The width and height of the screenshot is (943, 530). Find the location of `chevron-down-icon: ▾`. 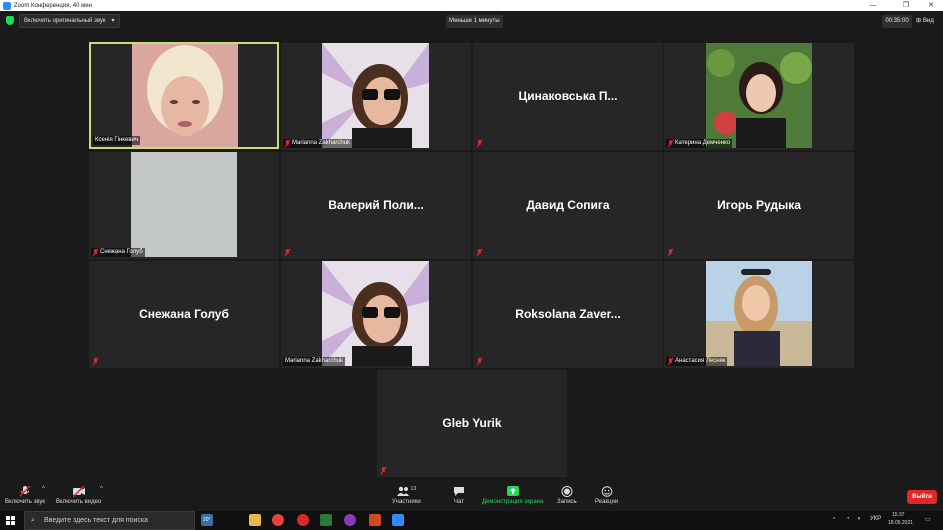

chevron-down-icon: ▾ is located at coordinates (113, 21).